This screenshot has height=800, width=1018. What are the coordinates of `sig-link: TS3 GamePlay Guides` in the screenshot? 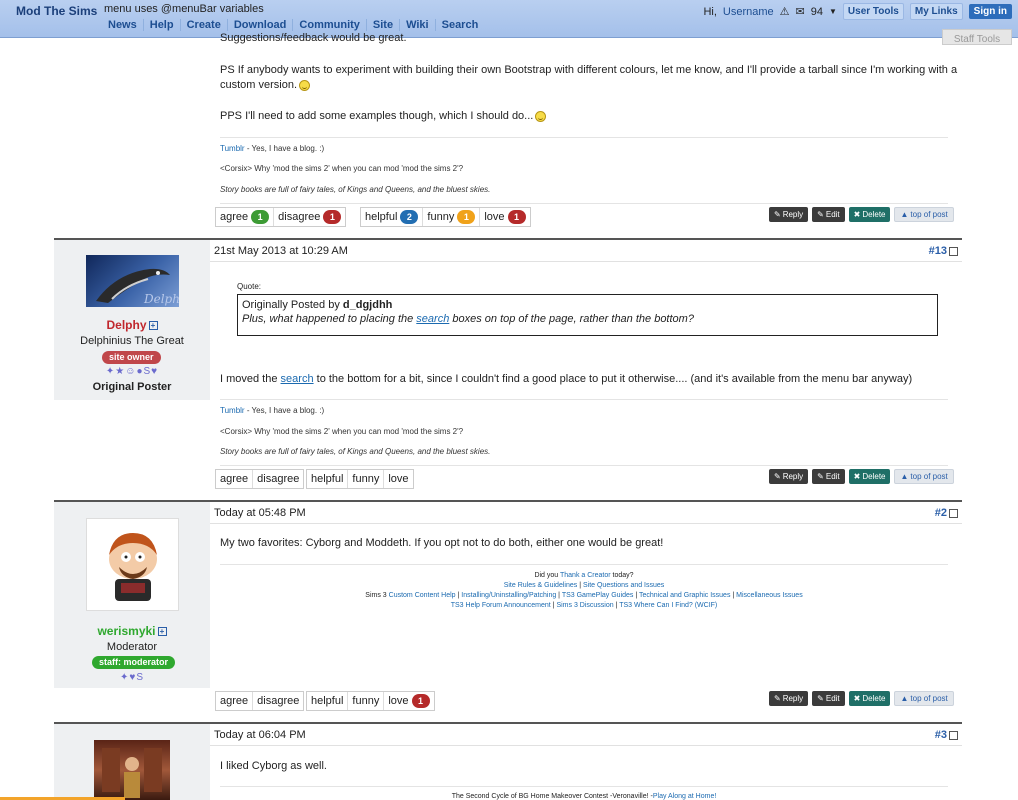 It's located at (598, 595).